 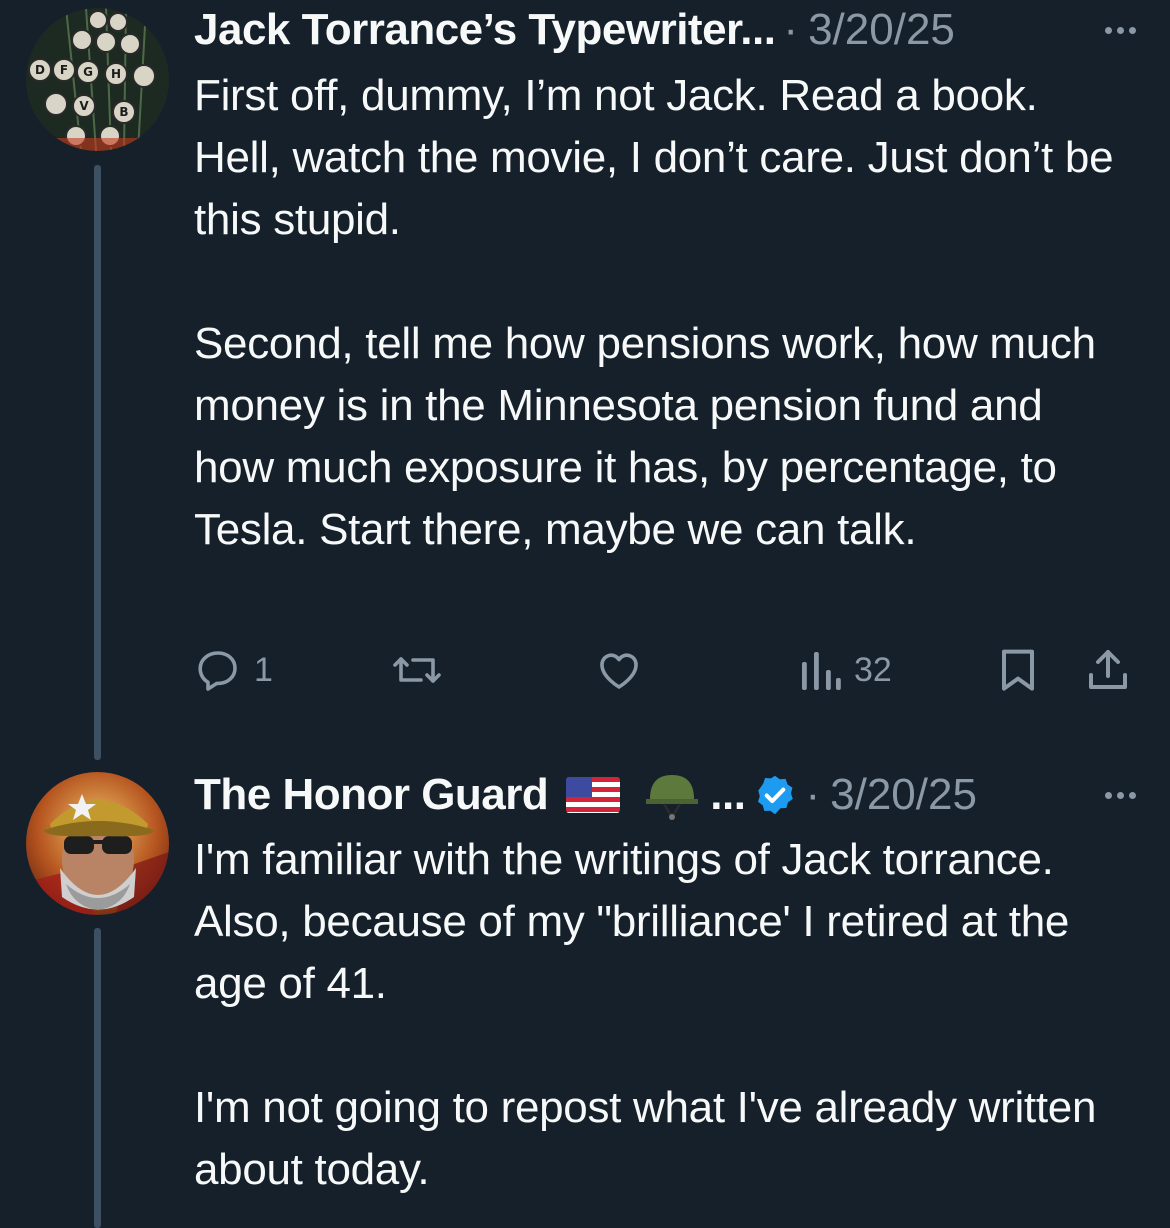 I want to click on svg-text: F, so click(x=64, y=70).